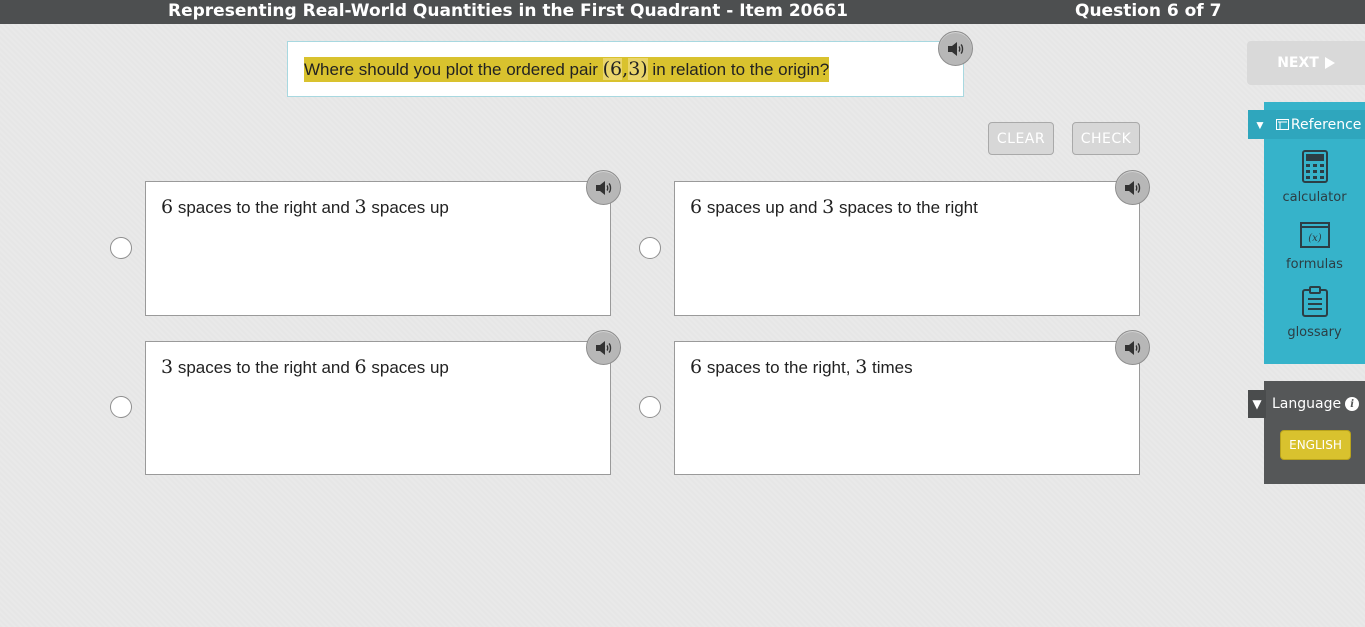  I want to click on question-counter: Question 6 of 7, so click(1148, 11).